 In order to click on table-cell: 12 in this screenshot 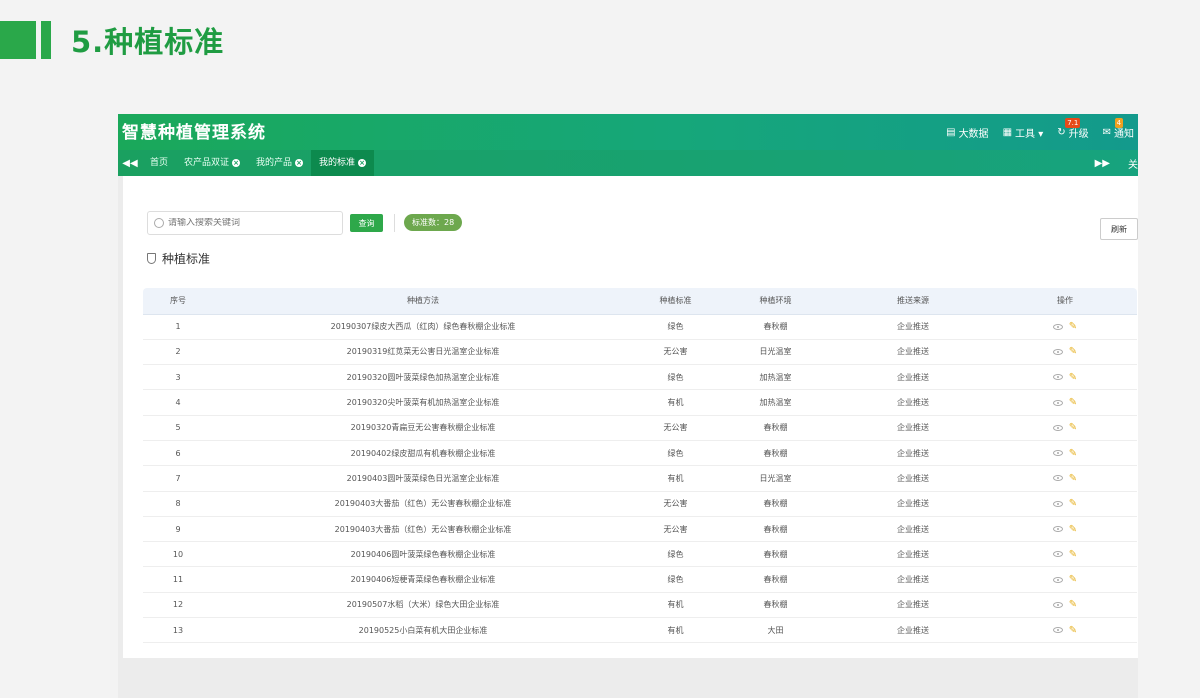, I will do `click(178, 605)`.